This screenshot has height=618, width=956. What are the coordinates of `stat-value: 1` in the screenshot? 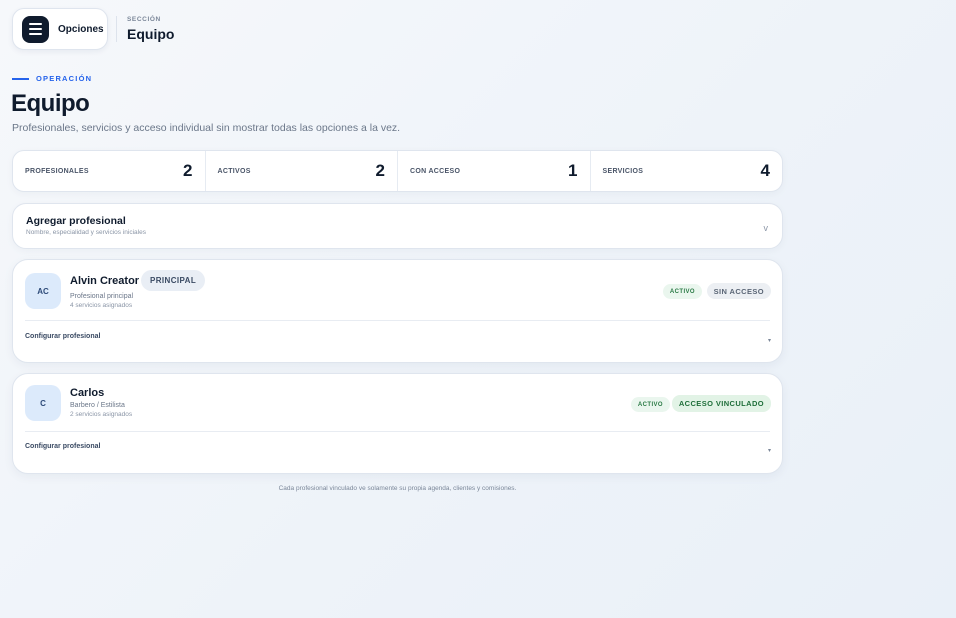 It's located at (573, 170).